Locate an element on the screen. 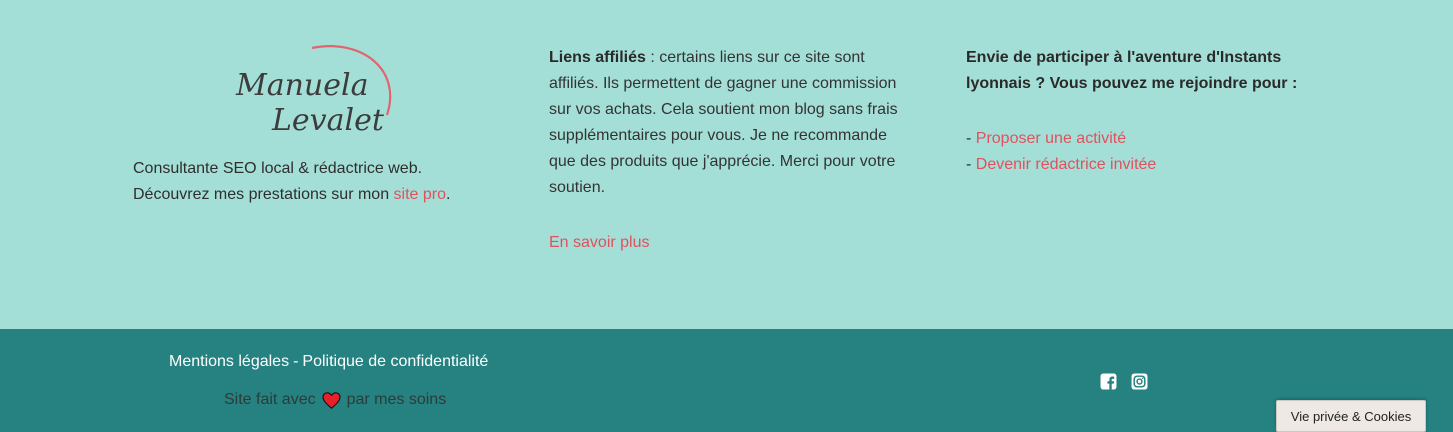  list-item: - Proposer une activité is located at coordinates (1046, 138).